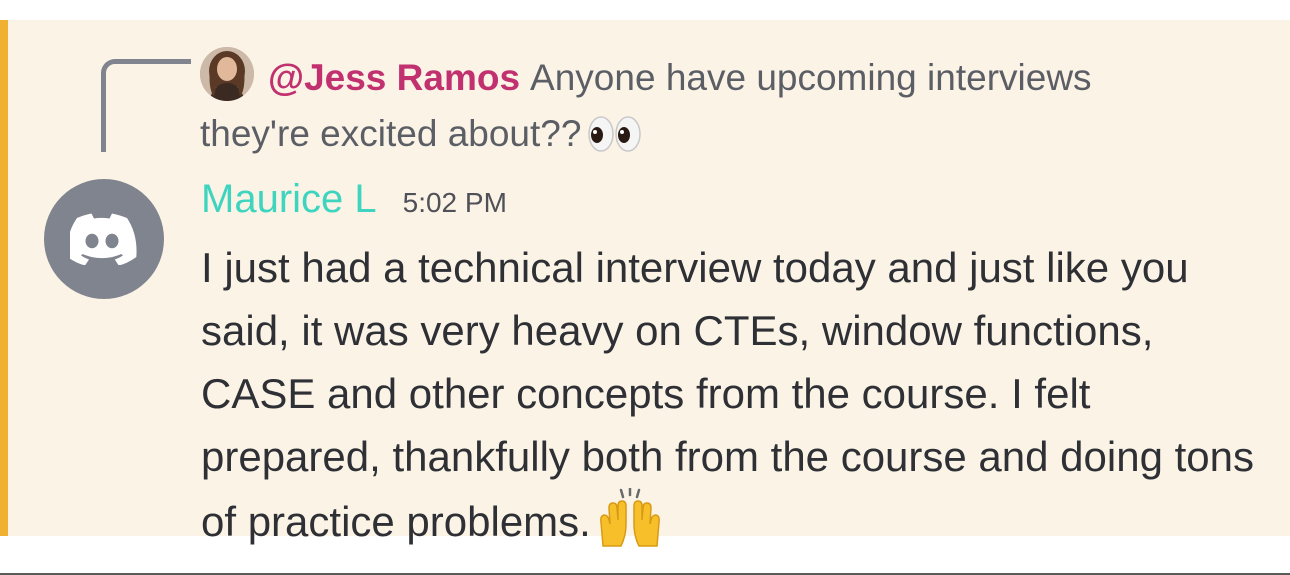 The height and width of the screenshot is (575, 1290). Describe the element at coordinates (394, 77) in the screenshot. I see `reply-mention: @Jess Ramos` at that location.